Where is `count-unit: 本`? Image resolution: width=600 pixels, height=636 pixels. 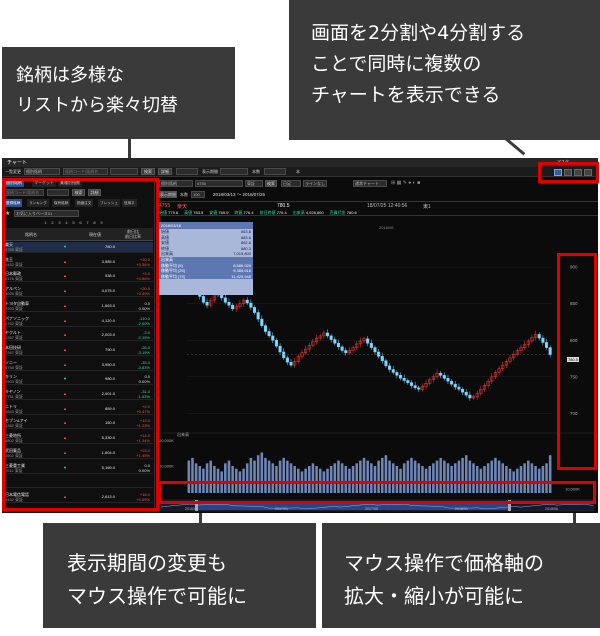
count-unit: 本 is located at coordinates (298, 171).